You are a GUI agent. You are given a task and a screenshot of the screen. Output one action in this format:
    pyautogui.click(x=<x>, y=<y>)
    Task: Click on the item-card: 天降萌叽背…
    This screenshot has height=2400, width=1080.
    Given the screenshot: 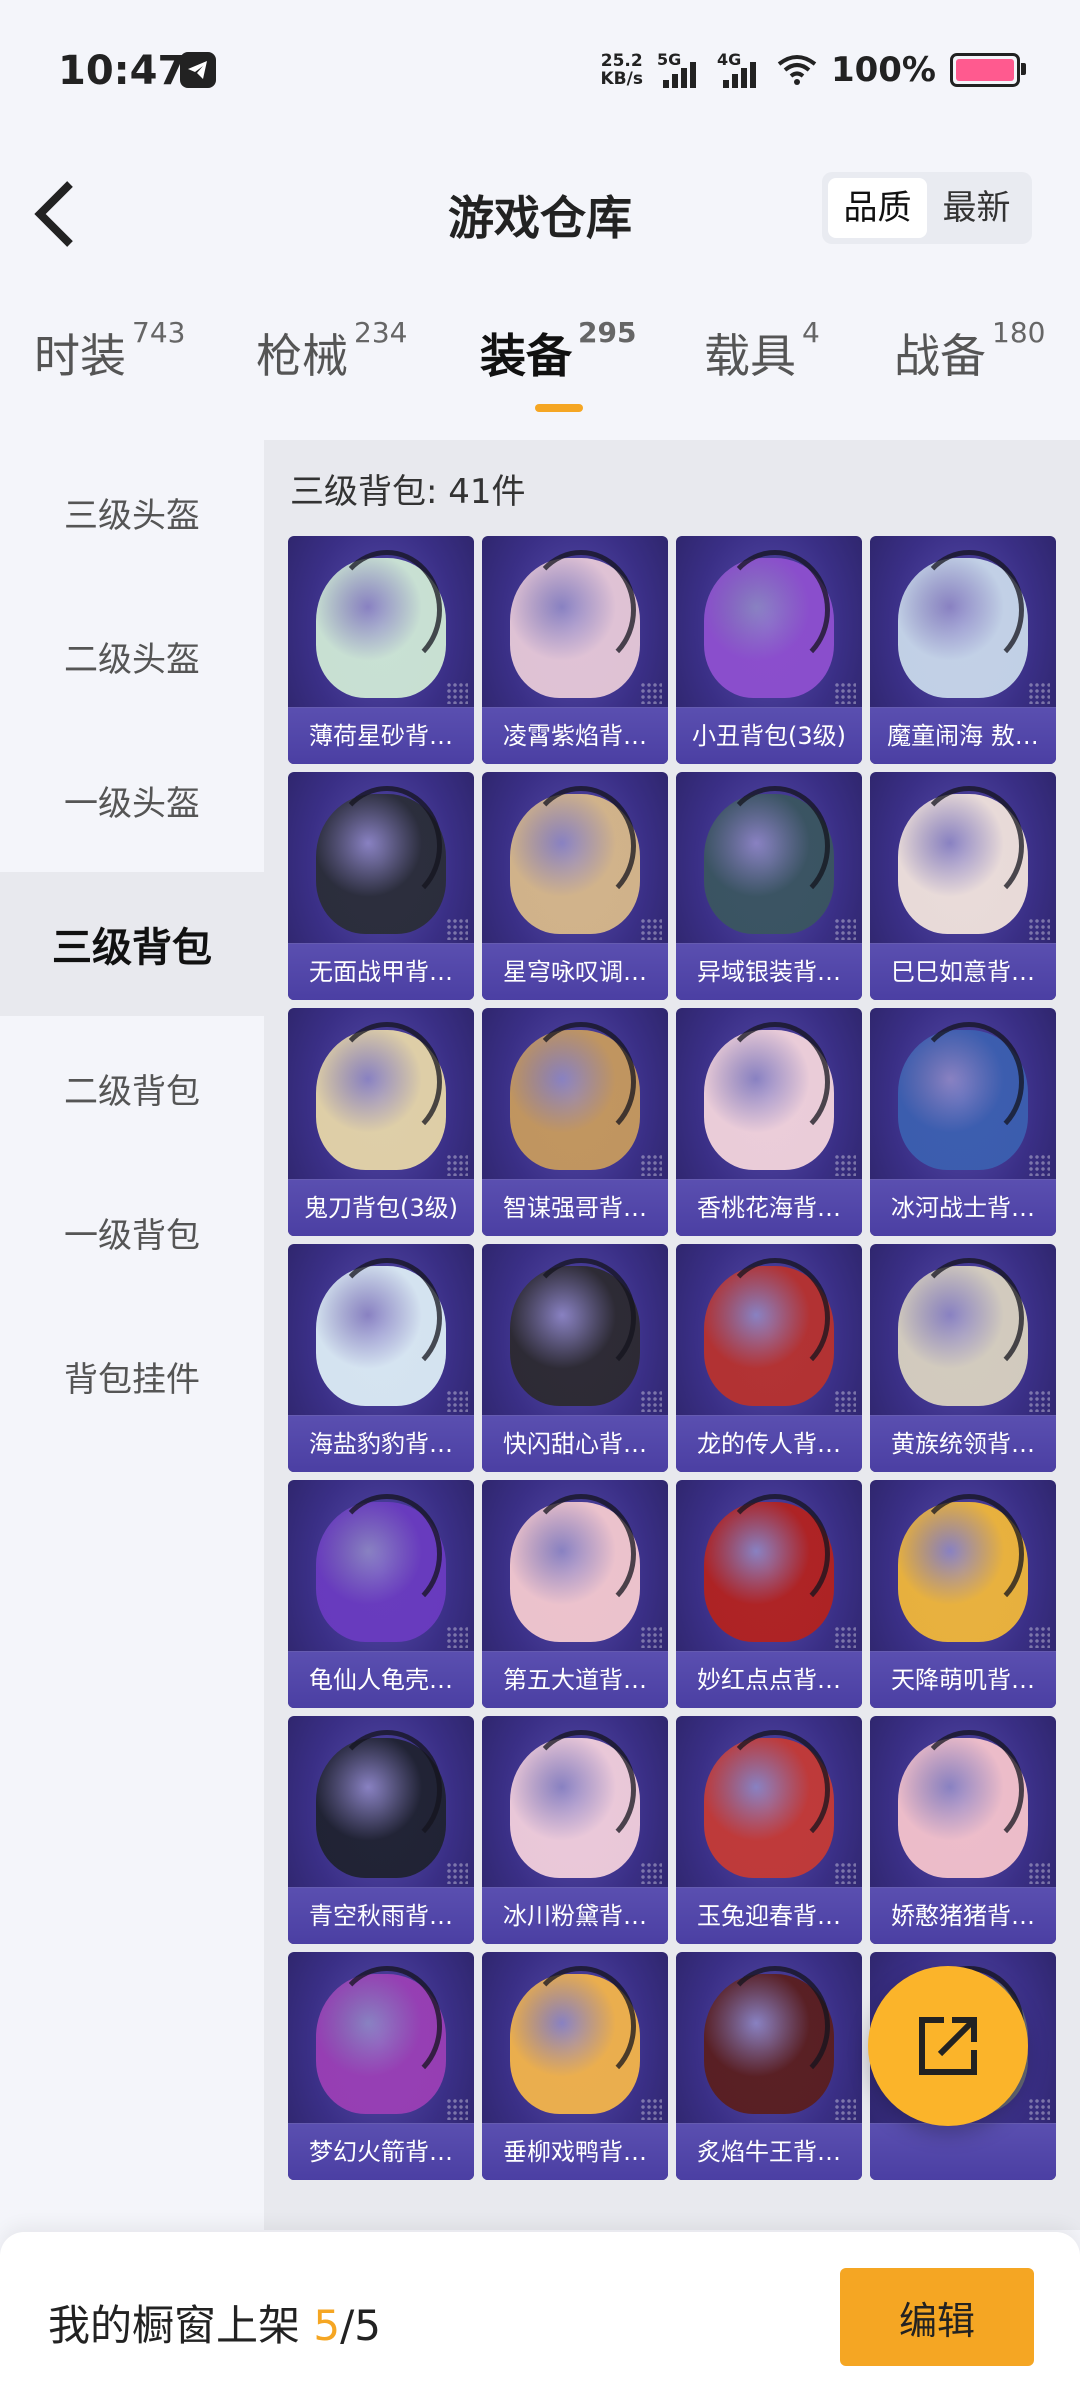 What is the action you would take?
    pyautogui.click(x=963, y=1594)
    